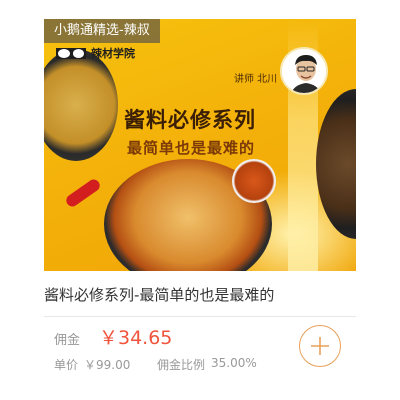 The height and width of the screenshot is (400, 400). I want to click on rice-dish-image, so click(81, 105).